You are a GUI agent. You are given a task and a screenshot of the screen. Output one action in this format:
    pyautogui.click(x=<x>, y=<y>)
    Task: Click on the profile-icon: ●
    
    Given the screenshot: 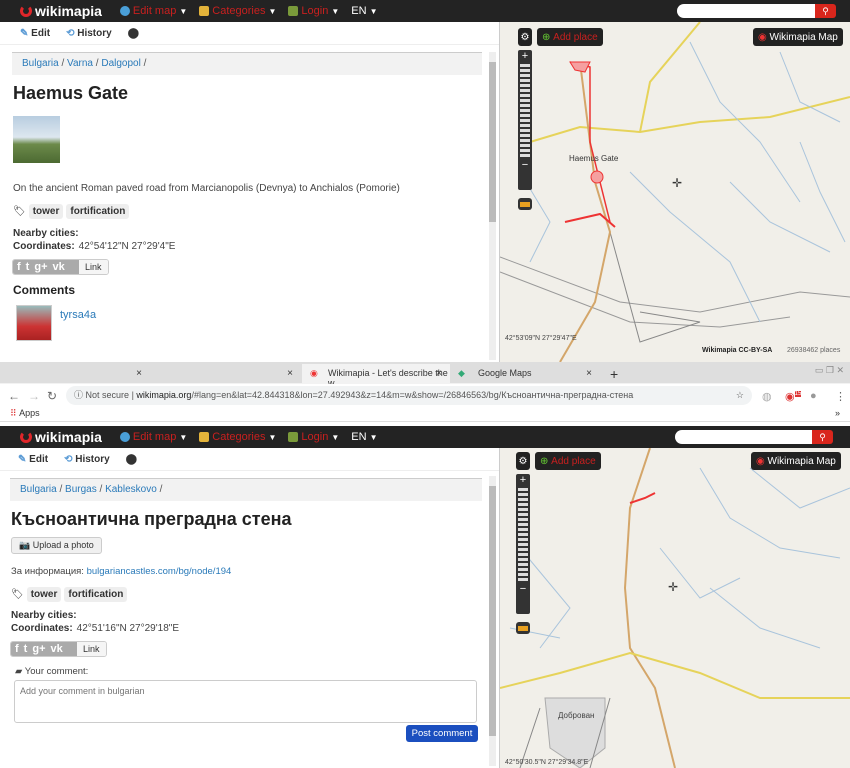 What is the action you would take?
    pyautogui.click(x=813, y=396)
    